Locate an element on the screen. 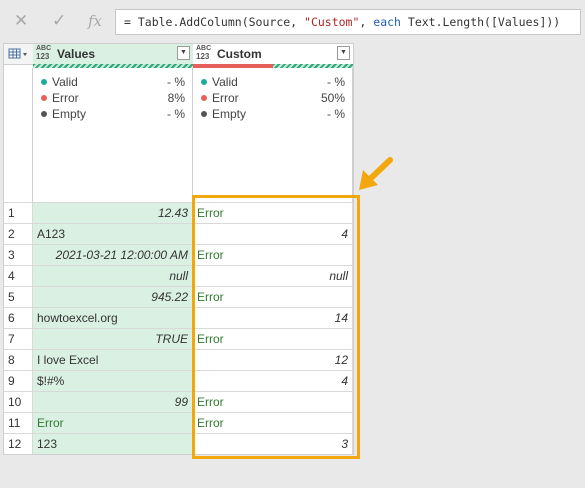  formula-string: "Custom" is located at coordinates (332, 22).